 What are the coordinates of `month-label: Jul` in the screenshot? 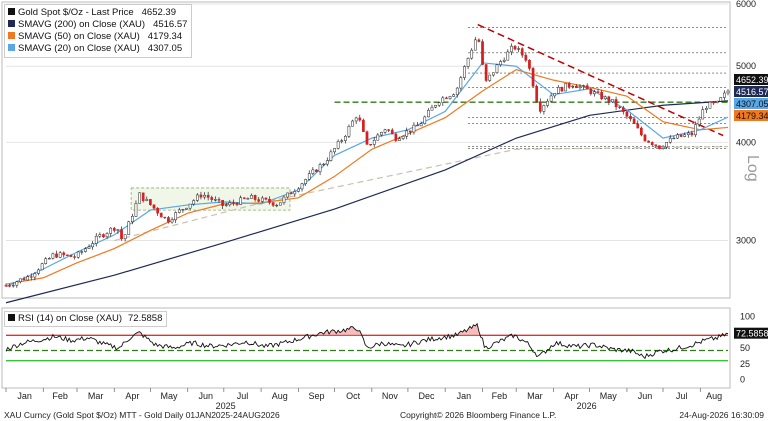 It's located at (243, 396).